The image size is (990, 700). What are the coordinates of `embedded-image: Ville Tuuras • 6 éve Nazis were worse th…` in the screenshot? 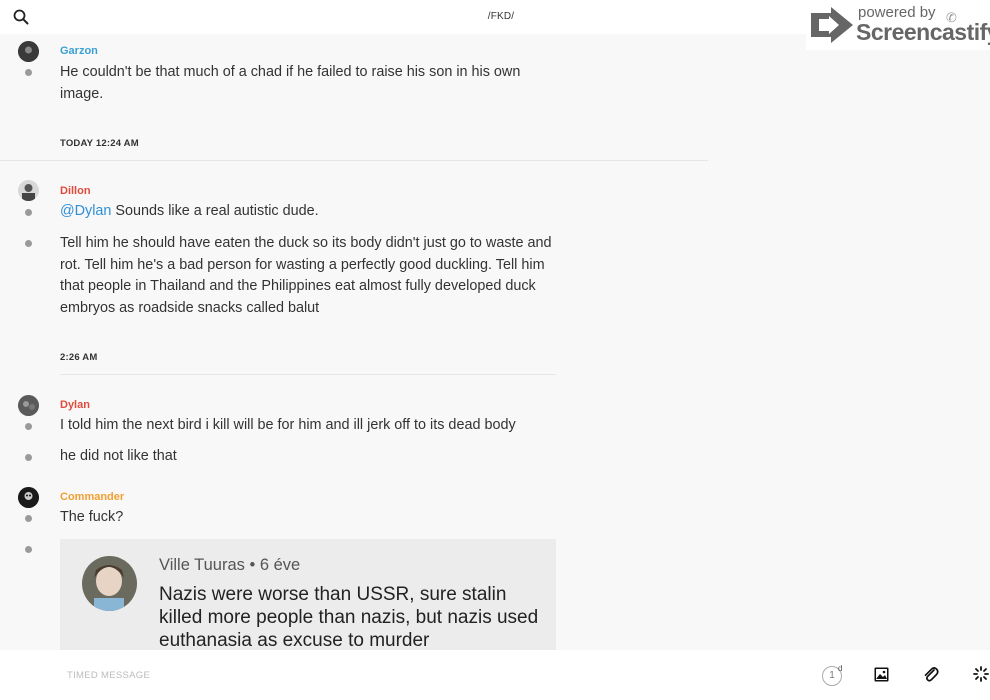 It's located at (308, 594).